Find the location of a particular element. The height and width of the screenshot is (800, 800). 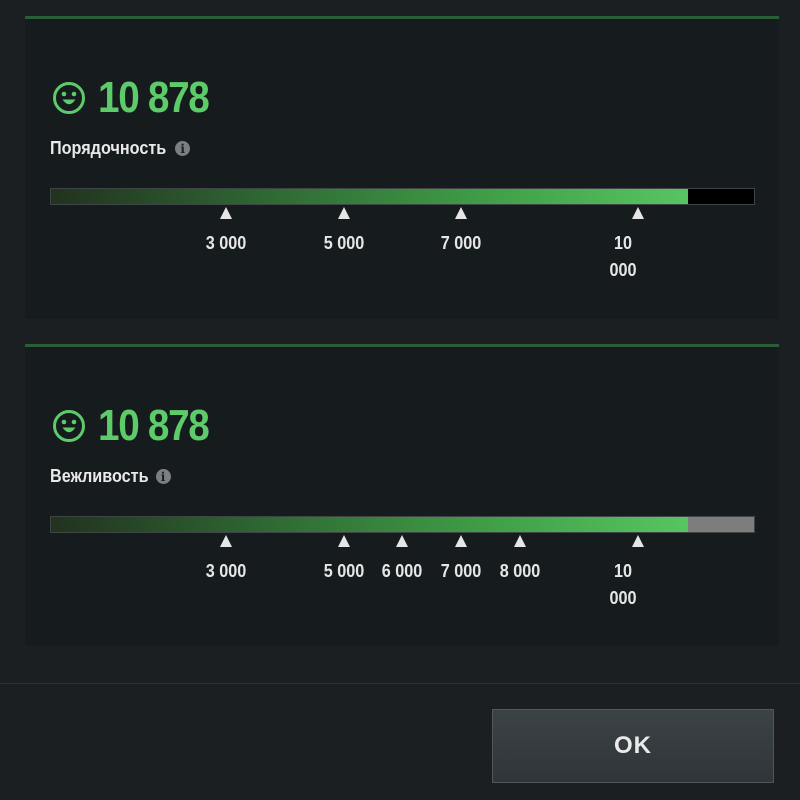

politeness-score-row: 10 878 is located at coordinates (138, 426).